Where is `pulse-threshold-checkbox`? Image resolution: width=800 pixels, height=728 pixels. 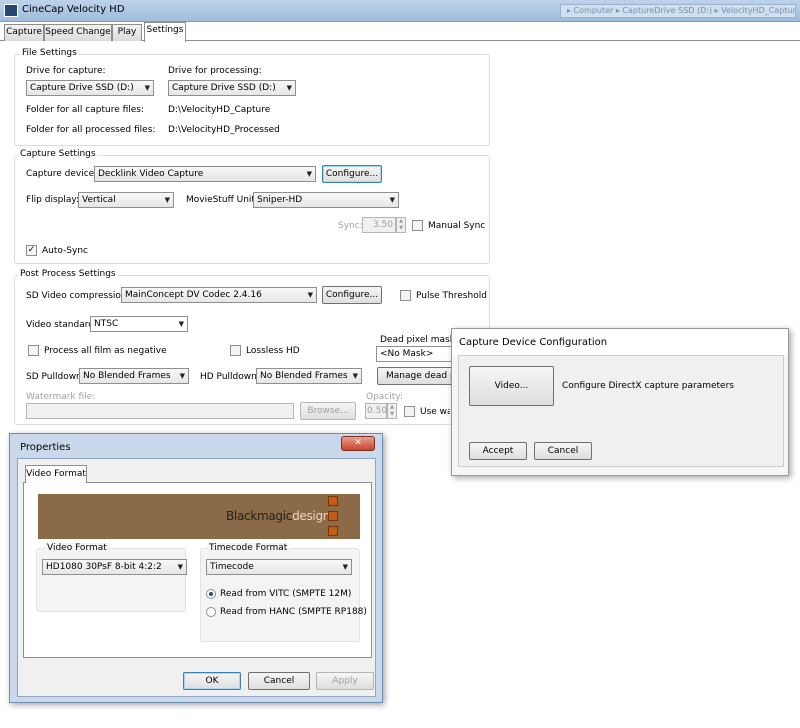 pulse-threshold-checkbox is located at coordinates (405, 295).